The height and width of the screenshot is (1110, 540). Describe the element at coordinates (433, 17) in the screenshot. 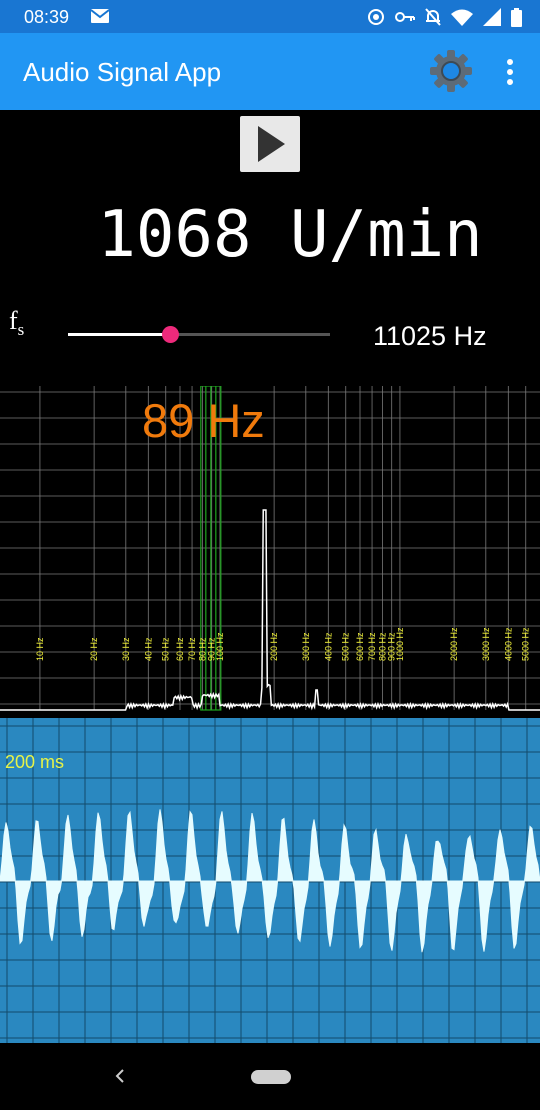

I see `notifications-off-icon` at that location.